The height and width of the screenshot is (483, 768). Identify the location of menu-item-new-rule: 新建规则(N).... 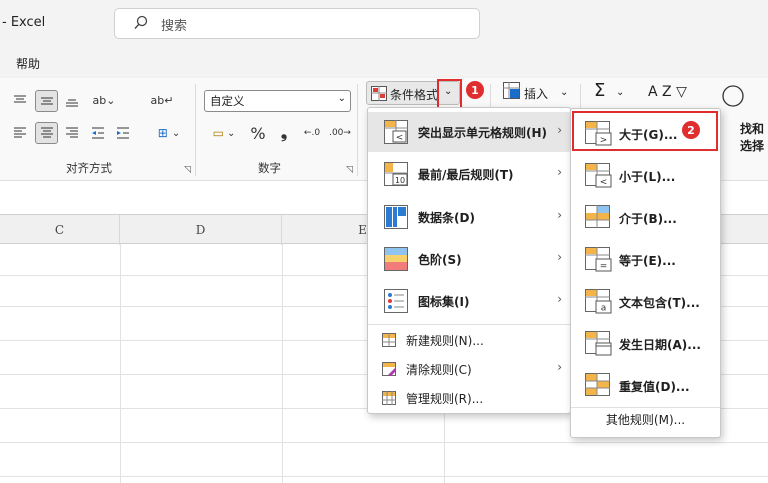
(469, 340).